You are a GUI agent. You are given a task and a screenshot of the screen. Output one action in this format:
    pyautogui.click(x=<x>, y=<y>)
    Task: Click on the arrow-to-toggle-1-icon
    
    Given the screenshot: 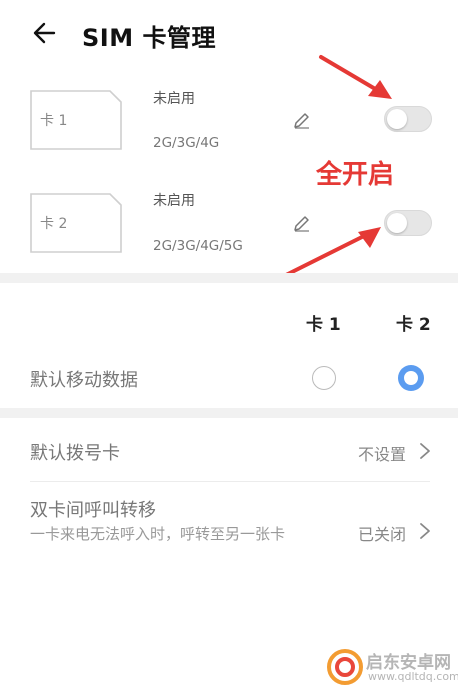 What is the action you would take?
    pyautogui.click(x=355, y=77)
    